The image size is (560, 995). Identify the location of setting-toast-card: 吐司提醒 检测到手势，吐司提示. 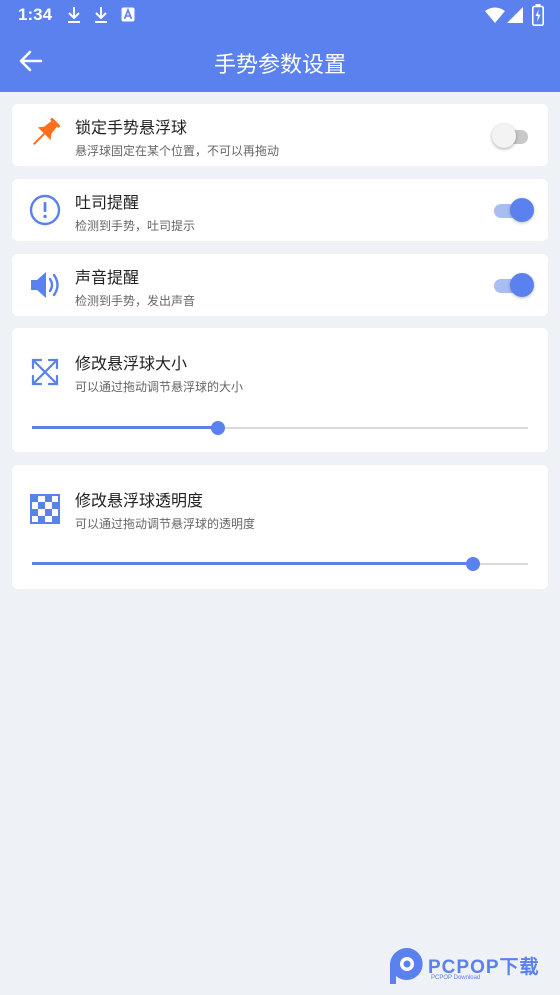
(280, 210).